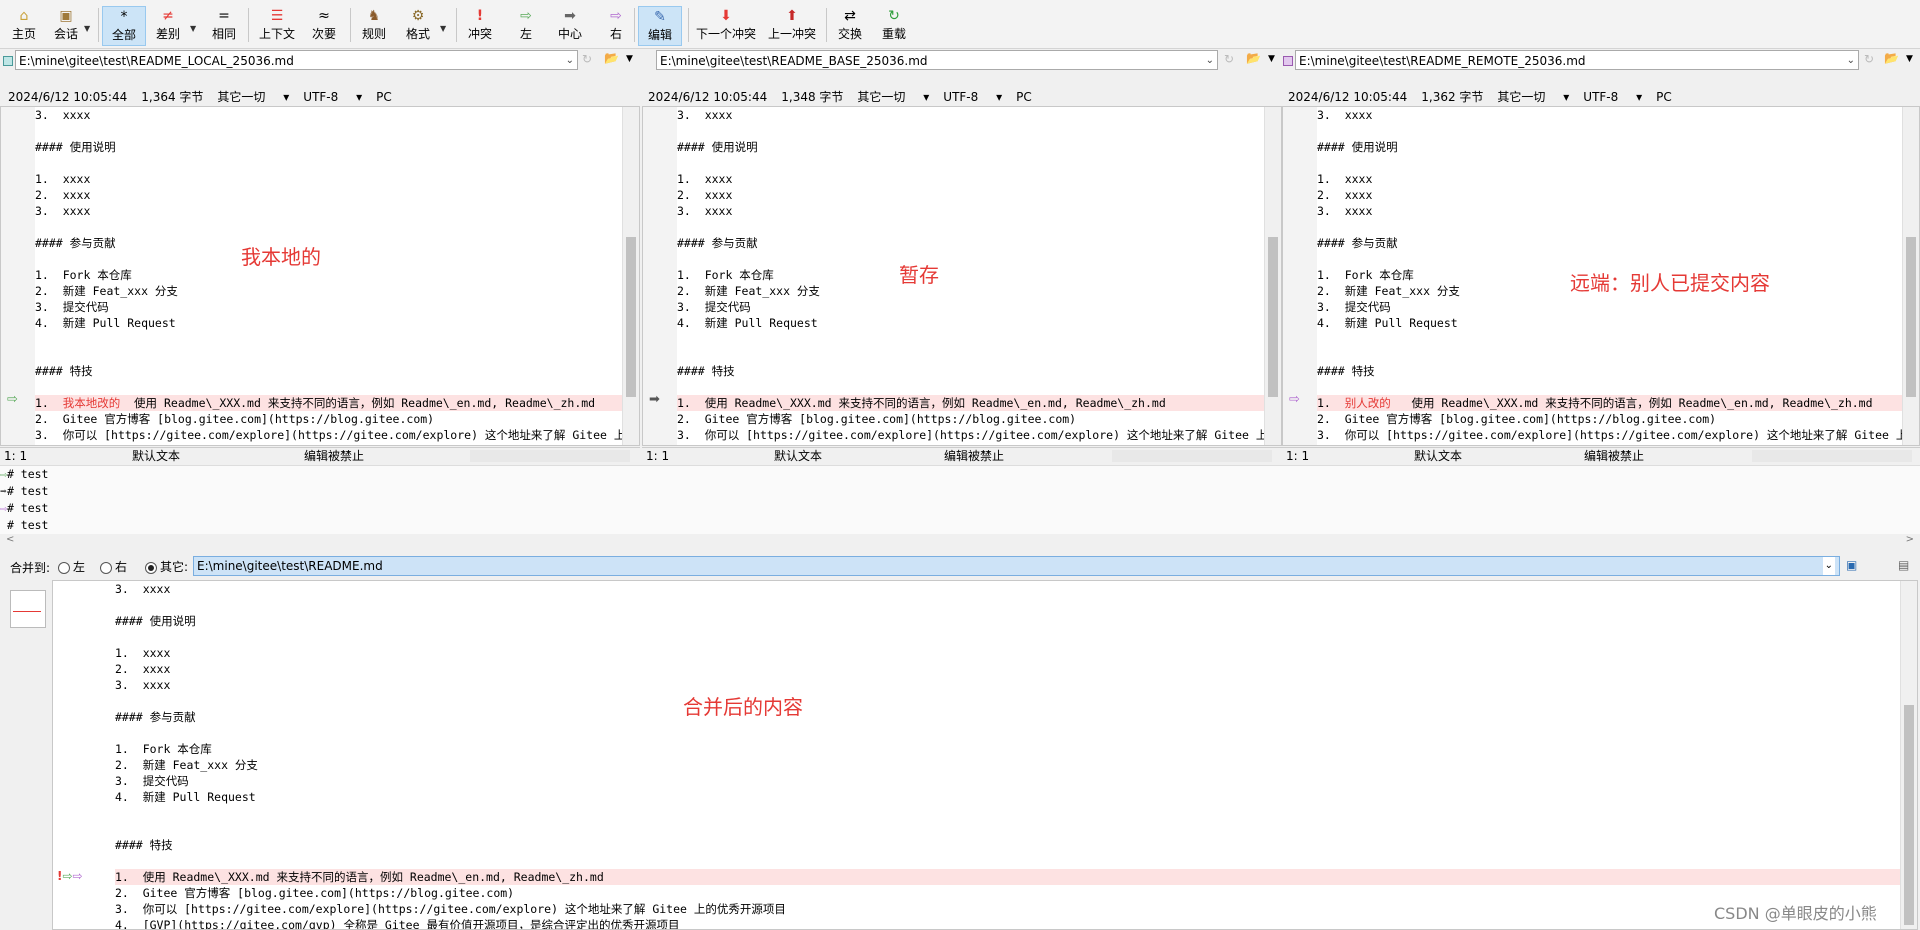 This screenshot has height=930, width=1920. I want to click on right-button: ⇨ 右, so click(616, 26).